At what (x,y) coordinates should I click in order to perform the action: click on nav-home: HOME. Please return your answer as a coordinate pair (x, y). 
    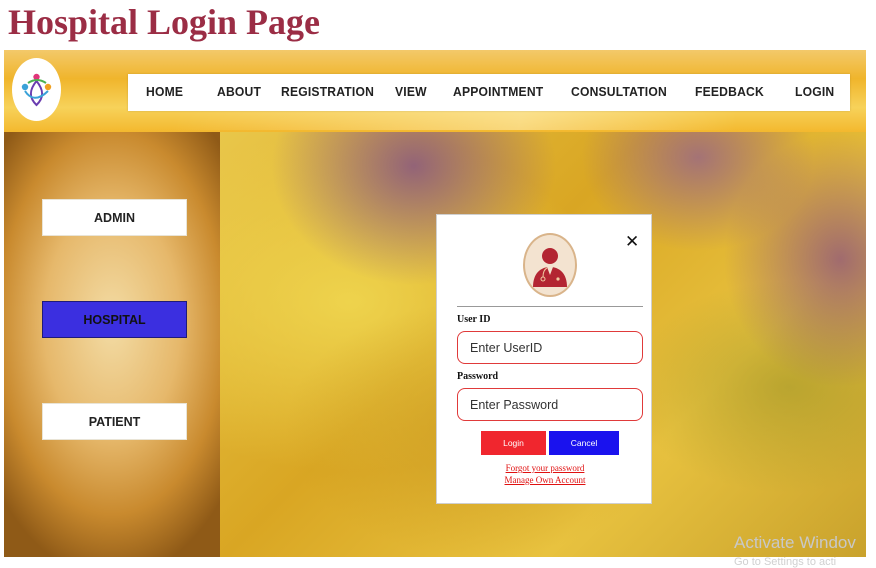
    Looking at the image, I should click on (164, 92).